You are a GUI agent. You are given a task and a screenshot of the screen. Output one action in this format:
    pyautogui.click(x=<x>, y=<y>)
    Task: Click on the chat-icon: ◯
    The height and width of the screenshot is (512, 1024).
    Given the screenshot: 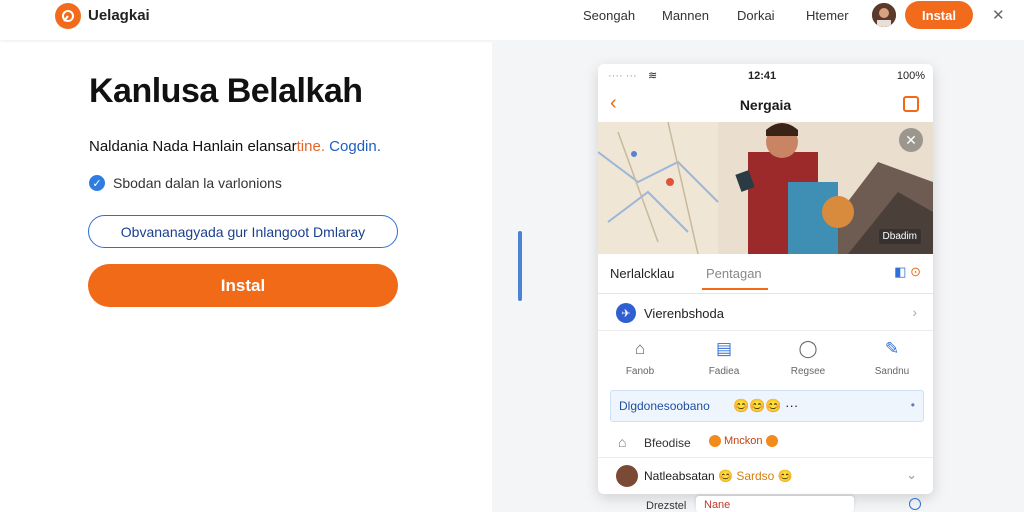 What is the action you would take?
    pyautogui.click(x=808, y=348)
    